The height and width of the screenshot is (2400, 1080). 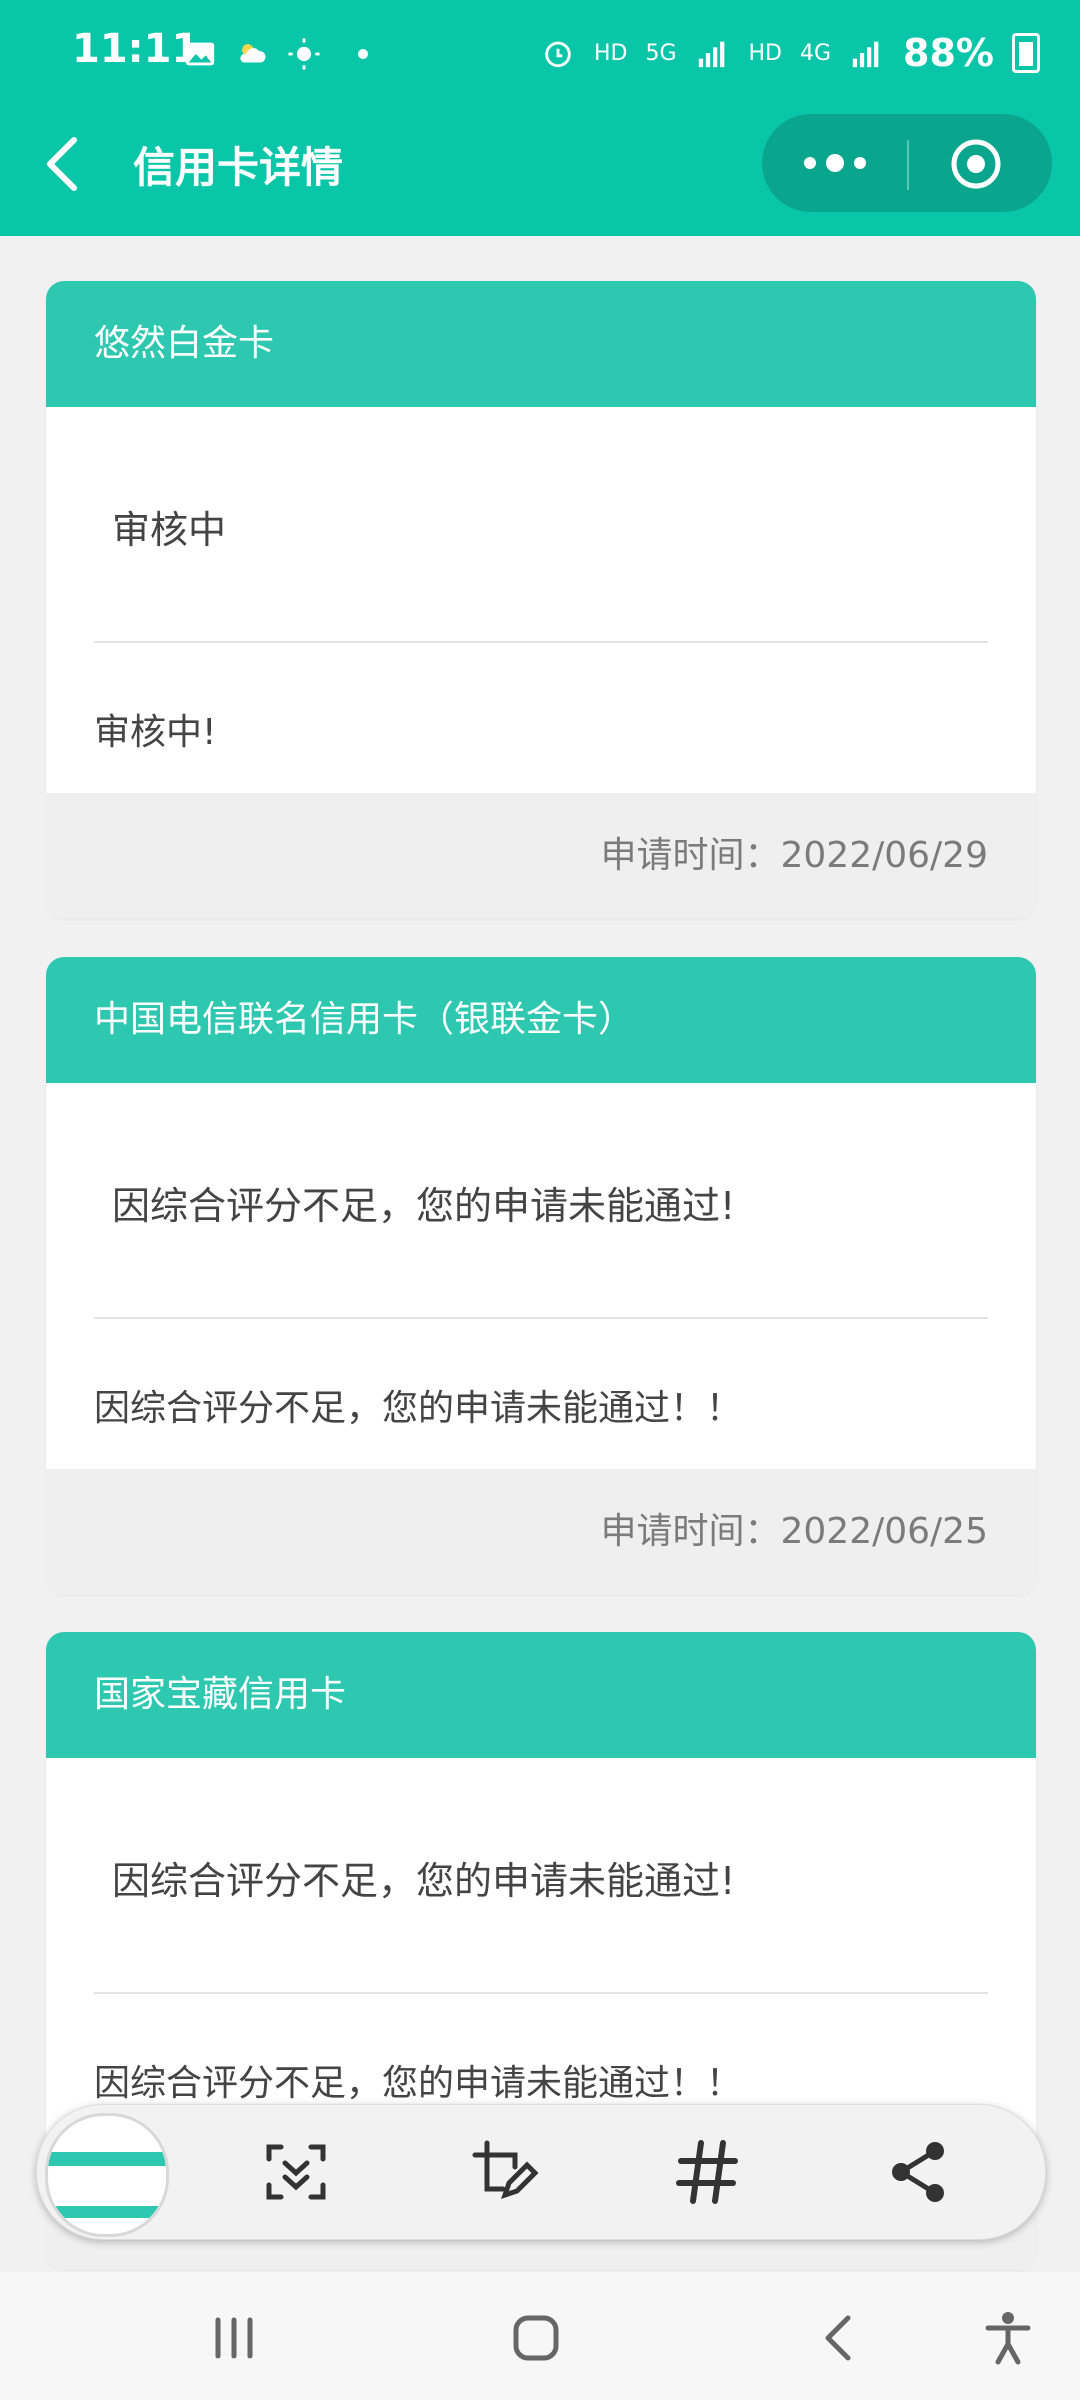 I want to click on back-icon, so click(x=838, y=2338).